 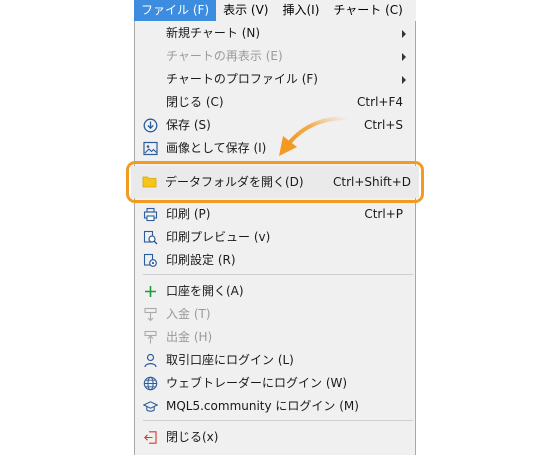 What do you see at coordinates (380, 102) in the screenshot?
I see `shortcut-label: Ctrl+F4` at bounding box center [380, 102].